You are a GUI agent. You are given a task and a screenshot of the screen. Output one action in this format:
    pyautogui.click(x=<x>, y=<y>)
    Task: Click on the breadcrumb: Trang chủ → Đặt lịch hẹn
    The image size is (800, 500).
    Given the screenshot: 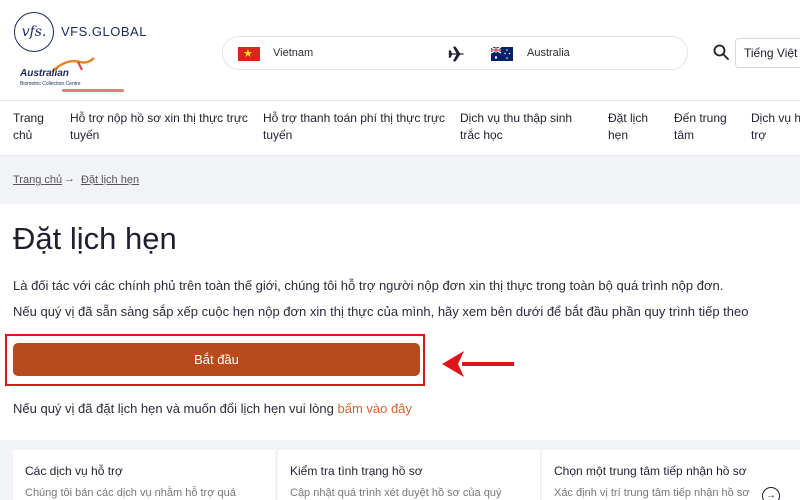 What is the action you would take?
    pyautogui.click(x=400, y=180)
    